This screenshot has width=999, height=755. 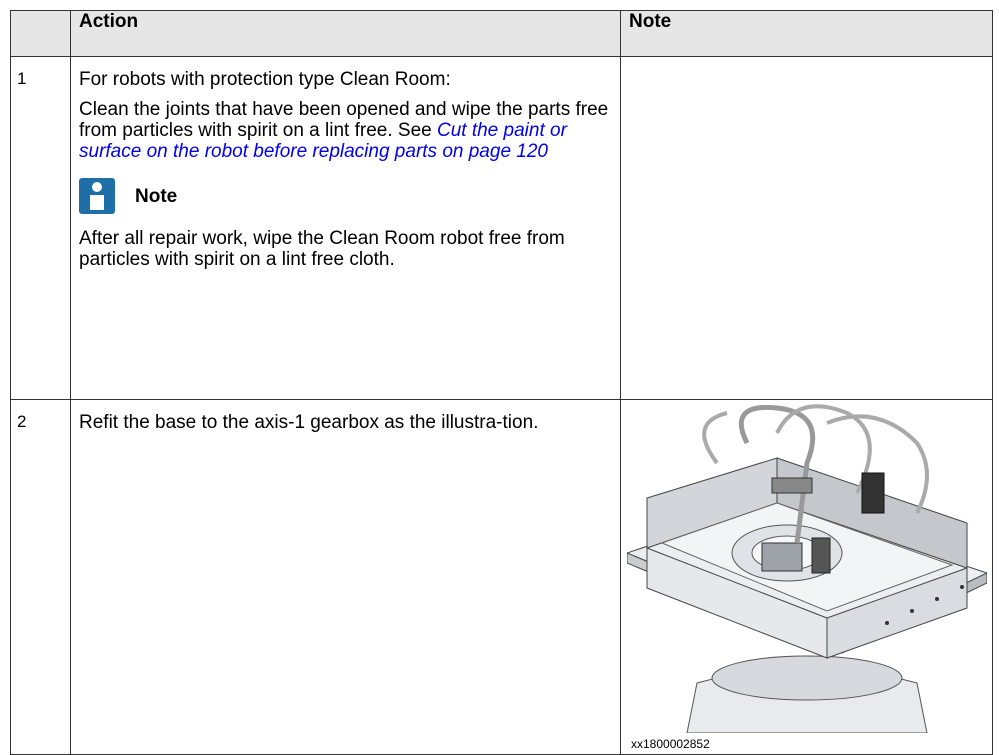 What do you see at coordinates (156, 196) in the screenshot?
I see `note-label: Note` at bounding box center [156, 196].